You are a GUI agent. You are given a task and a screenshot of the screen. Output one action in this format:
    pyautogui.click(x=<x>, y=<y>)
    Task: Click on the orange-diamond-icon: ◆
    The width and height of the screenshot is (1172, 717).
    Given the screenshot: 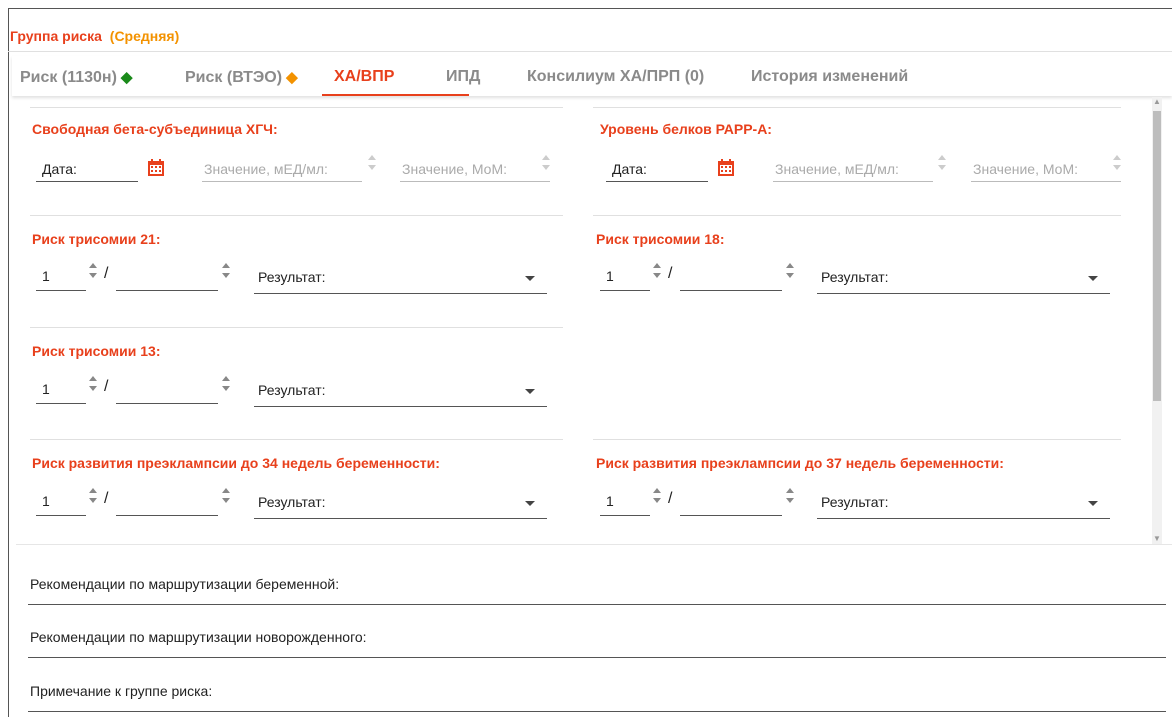 What is the action you would take?
    pyautogui.click(x=292, y=77)
    